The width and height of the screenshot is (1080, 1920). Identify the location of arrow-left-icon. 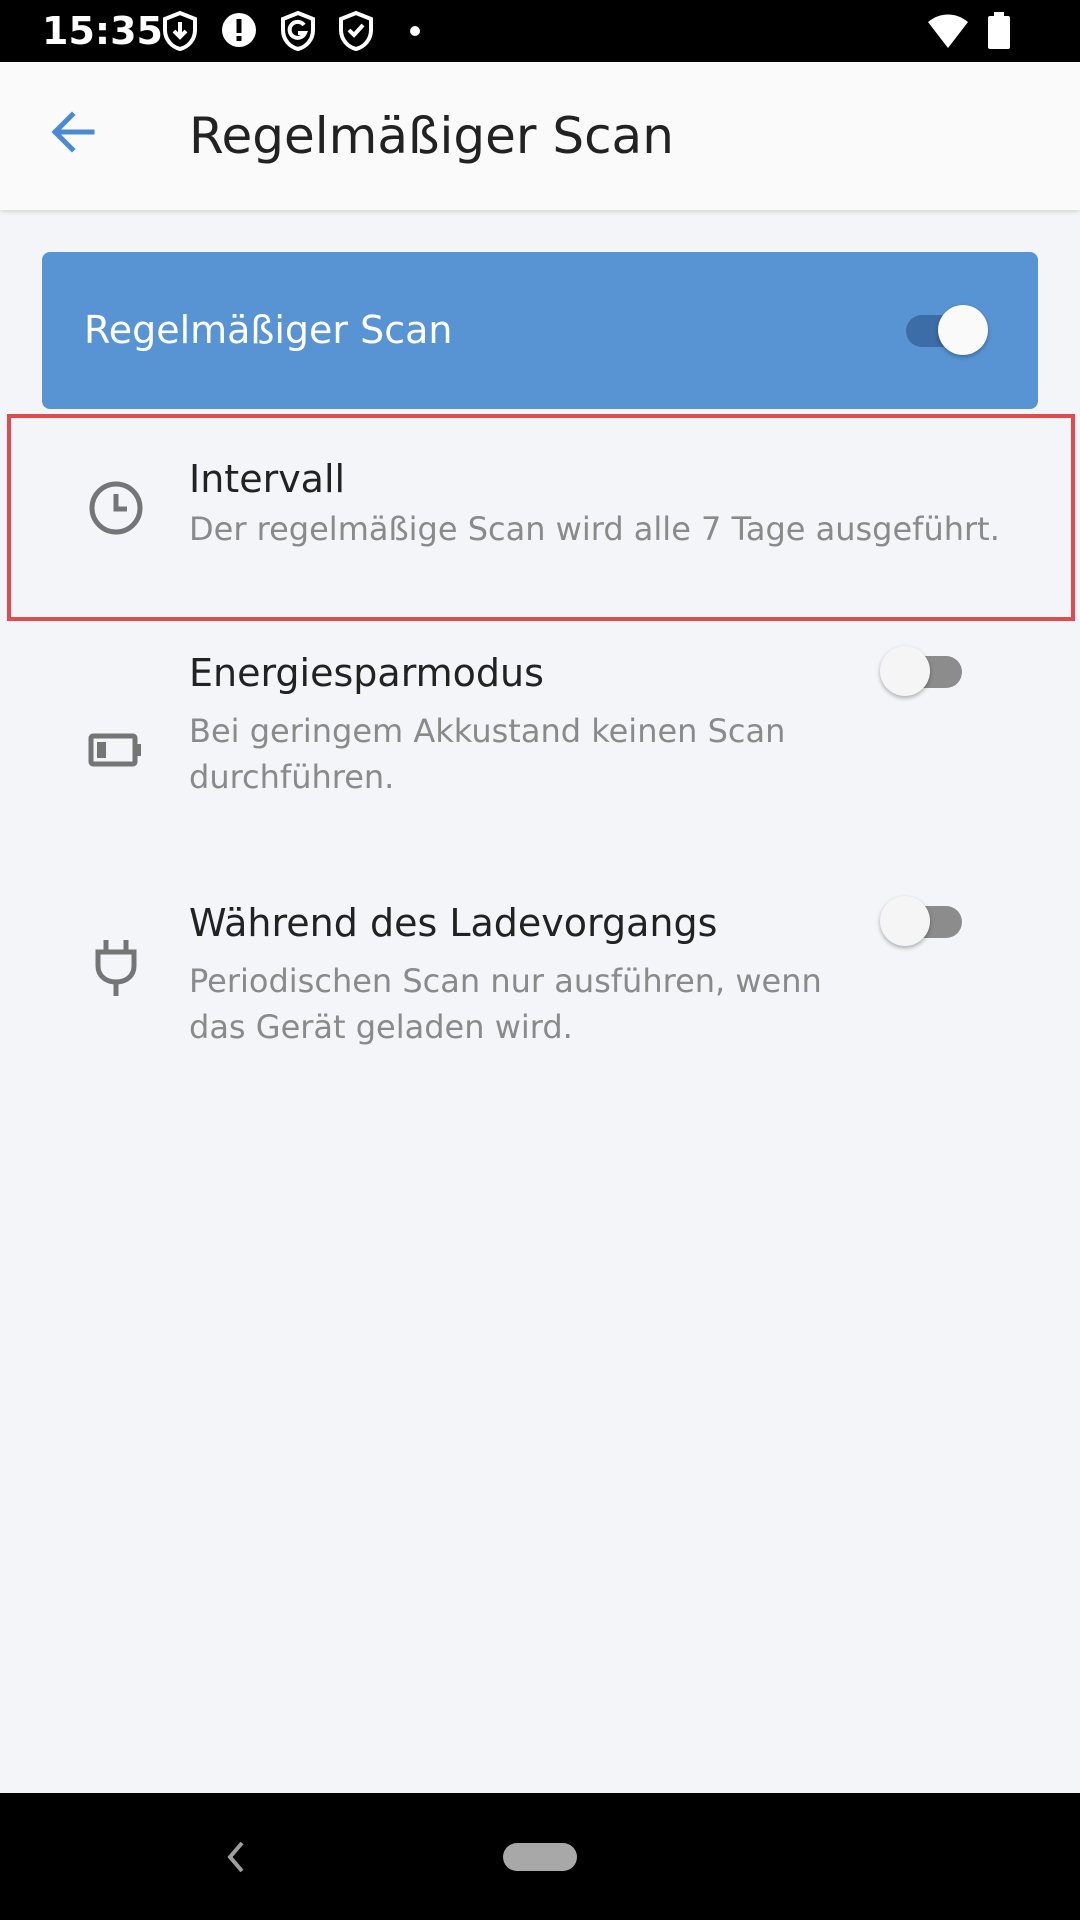
(73, 132).